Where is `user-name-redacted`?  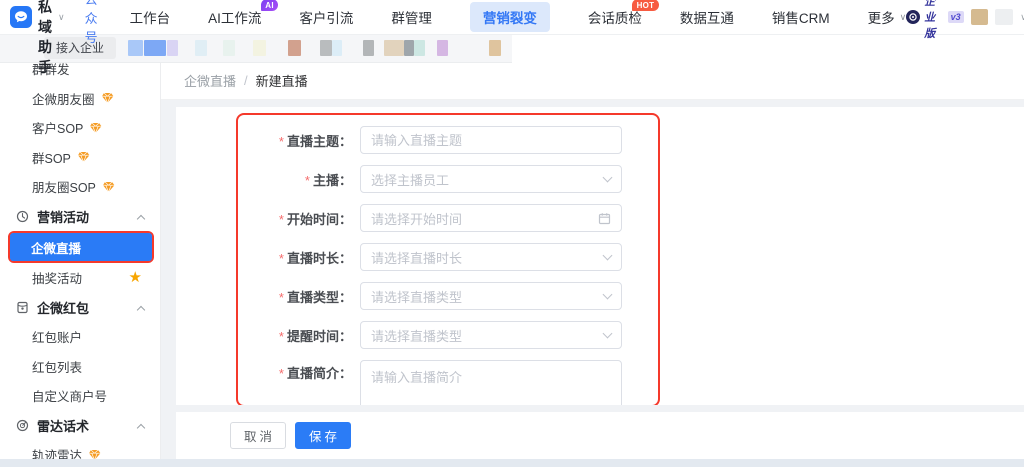
user-name-redacted is located at coordinates (1004, 17).